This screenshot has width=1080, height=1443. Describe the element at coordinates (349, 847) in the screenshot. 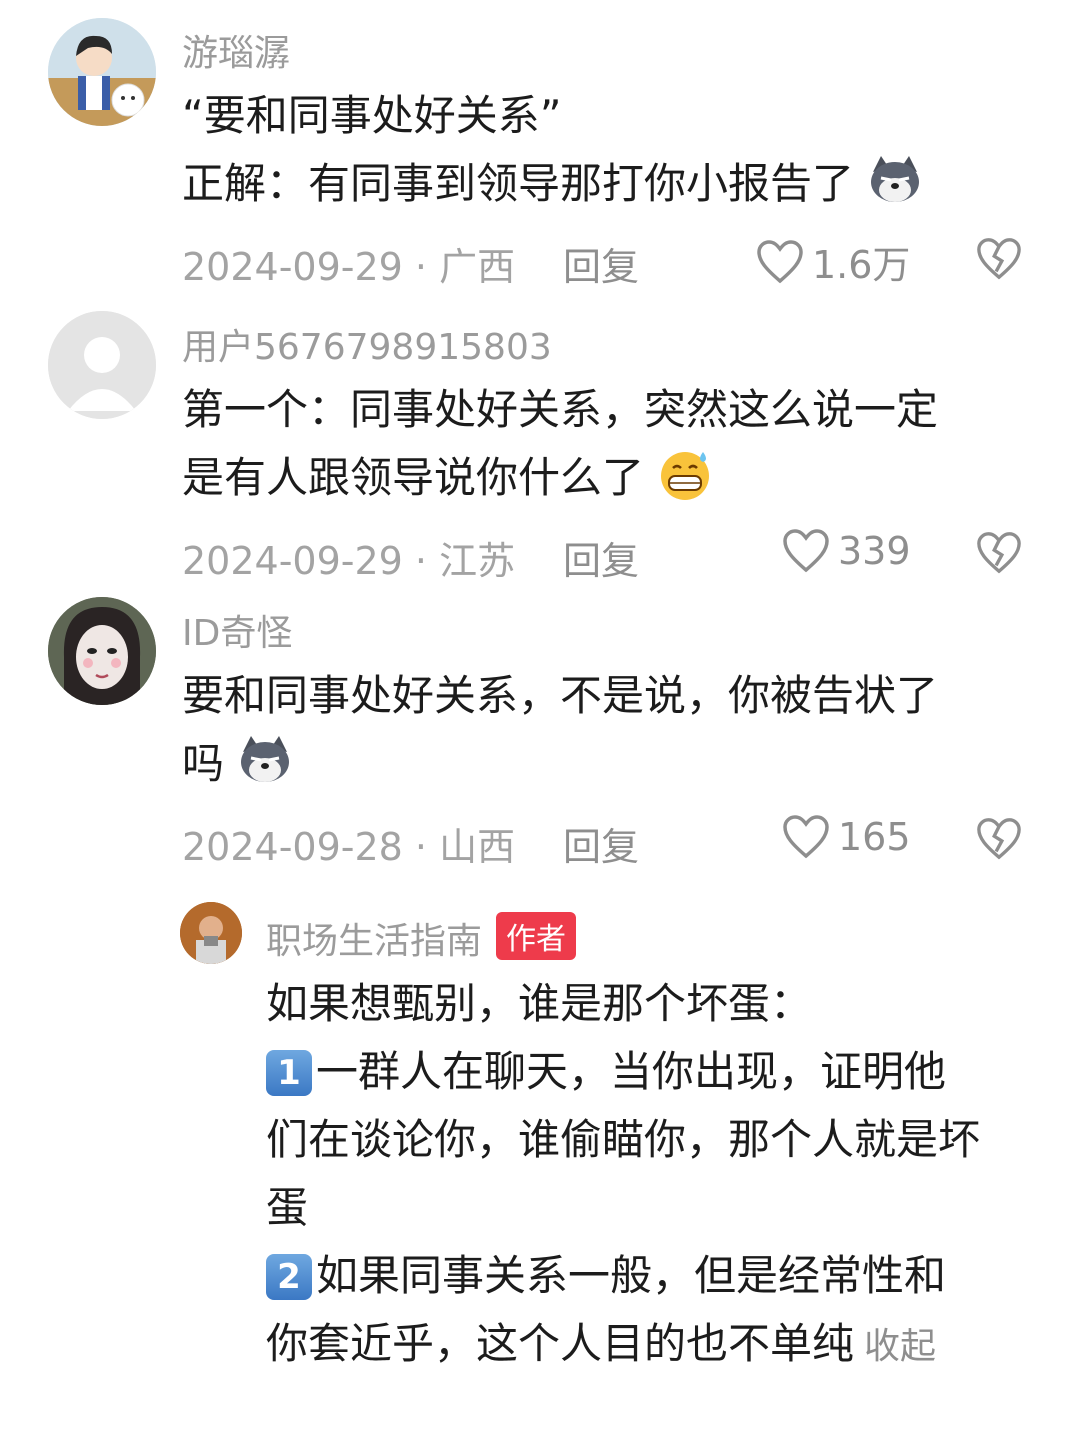

I see `date-location: 2024-09-28 · 山西` at that location.